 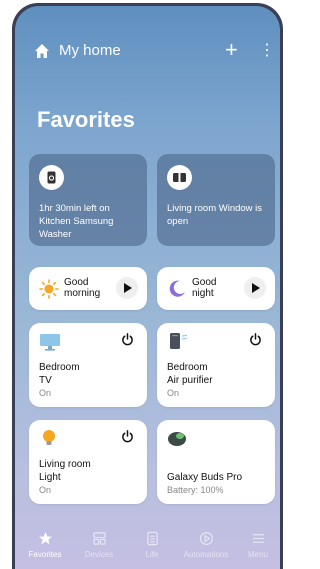 What do you see at coordinates (99, 554) in the screenshot?
I see `nav-label: Devices` at bounding box center [99, 554].